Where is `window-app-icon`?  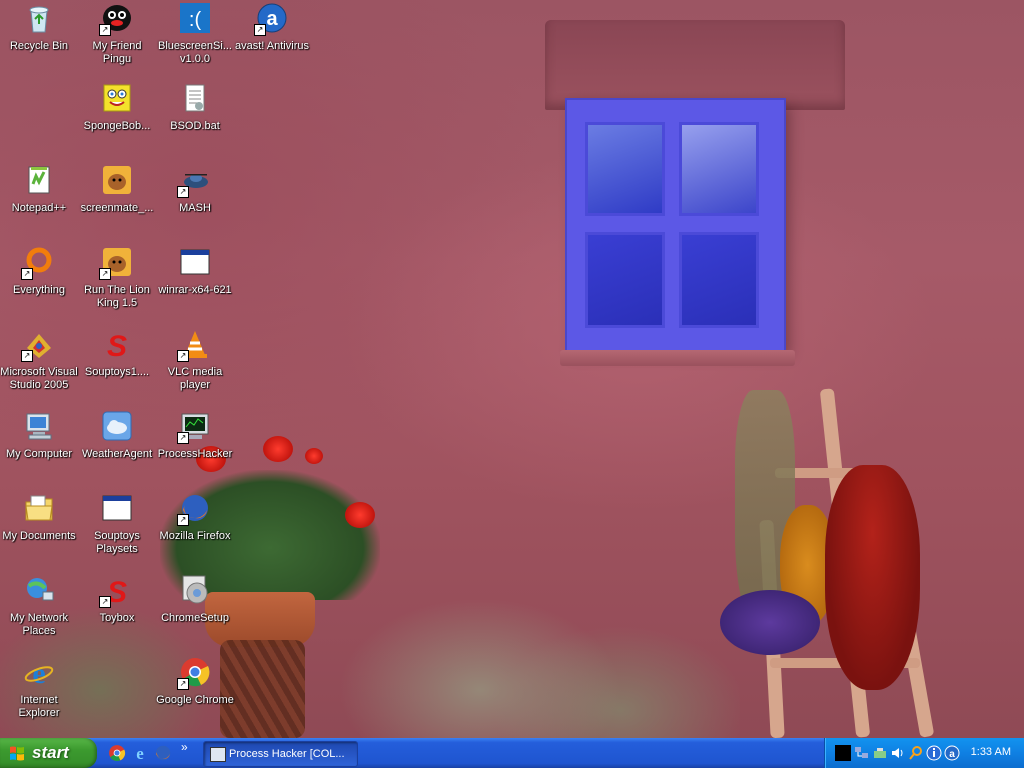 window-app-icon is located at coordinates (117, 508).